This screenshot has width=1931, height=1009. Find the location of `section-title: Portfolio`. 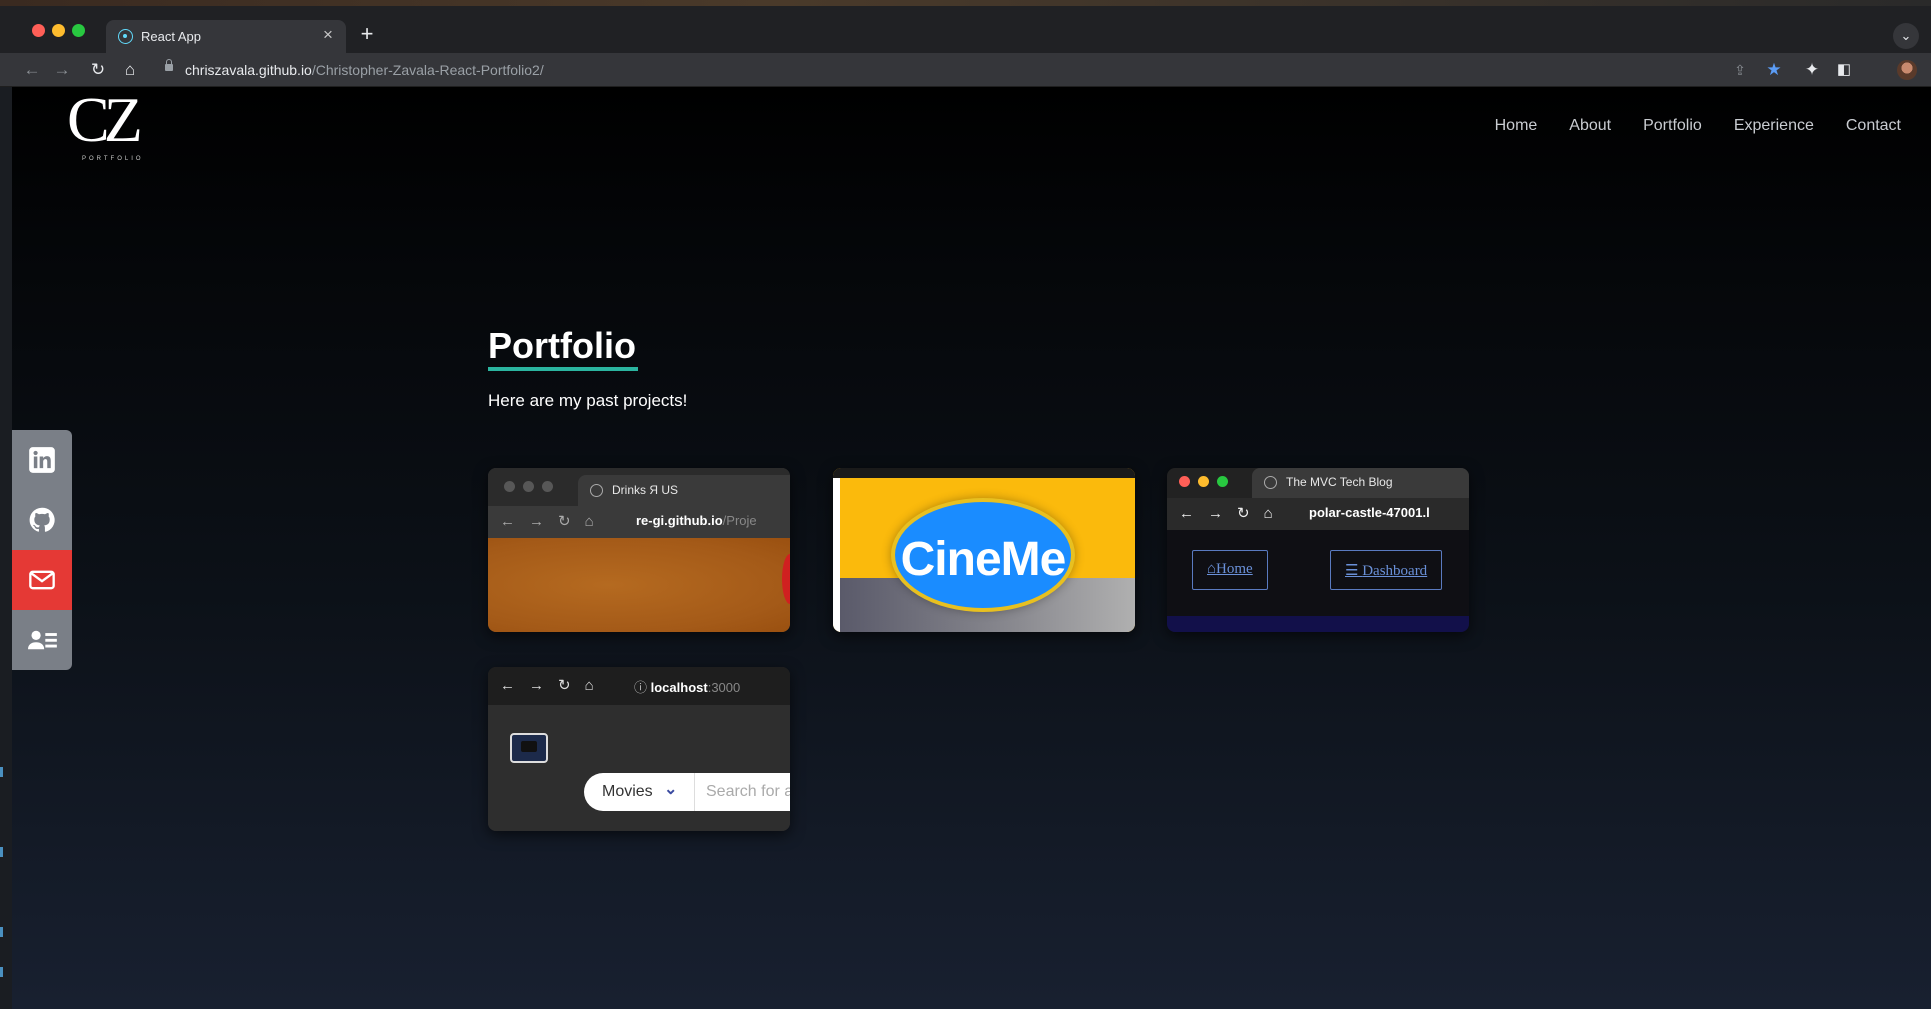

section-title: Portfolio is located at coordinates (562, 345).